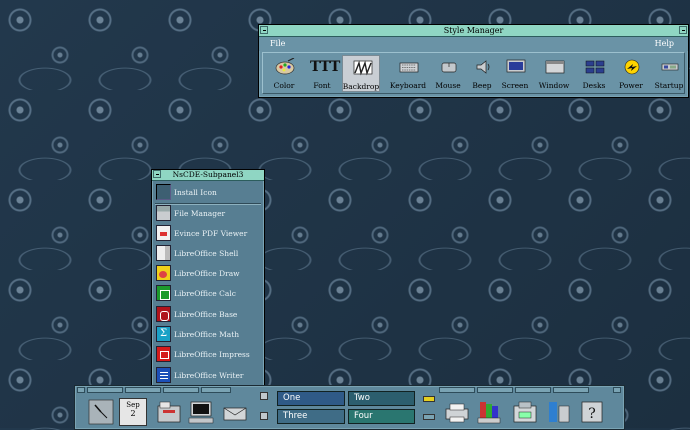 The height and width of the screenshot is (430, 690). I want to click on tool-power: Power, so click(631, 73).